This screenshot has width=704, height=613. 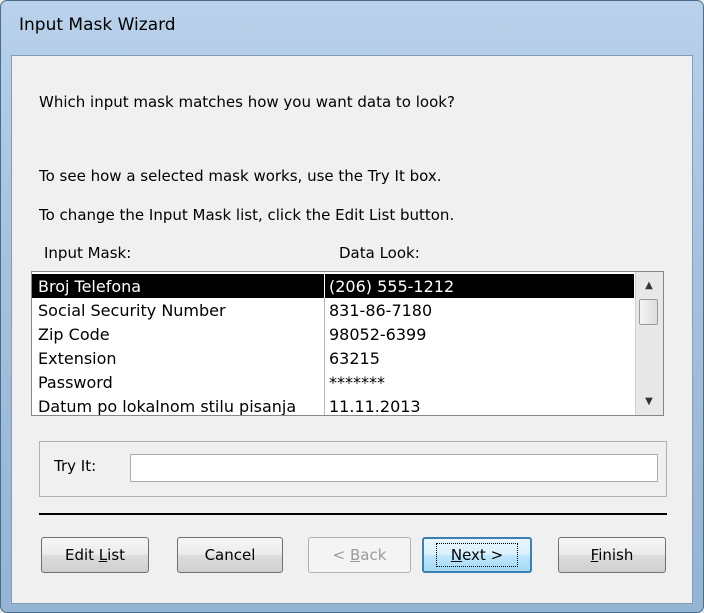 I want to click on cancel-button: Cancel, so click(x=230, y=555).